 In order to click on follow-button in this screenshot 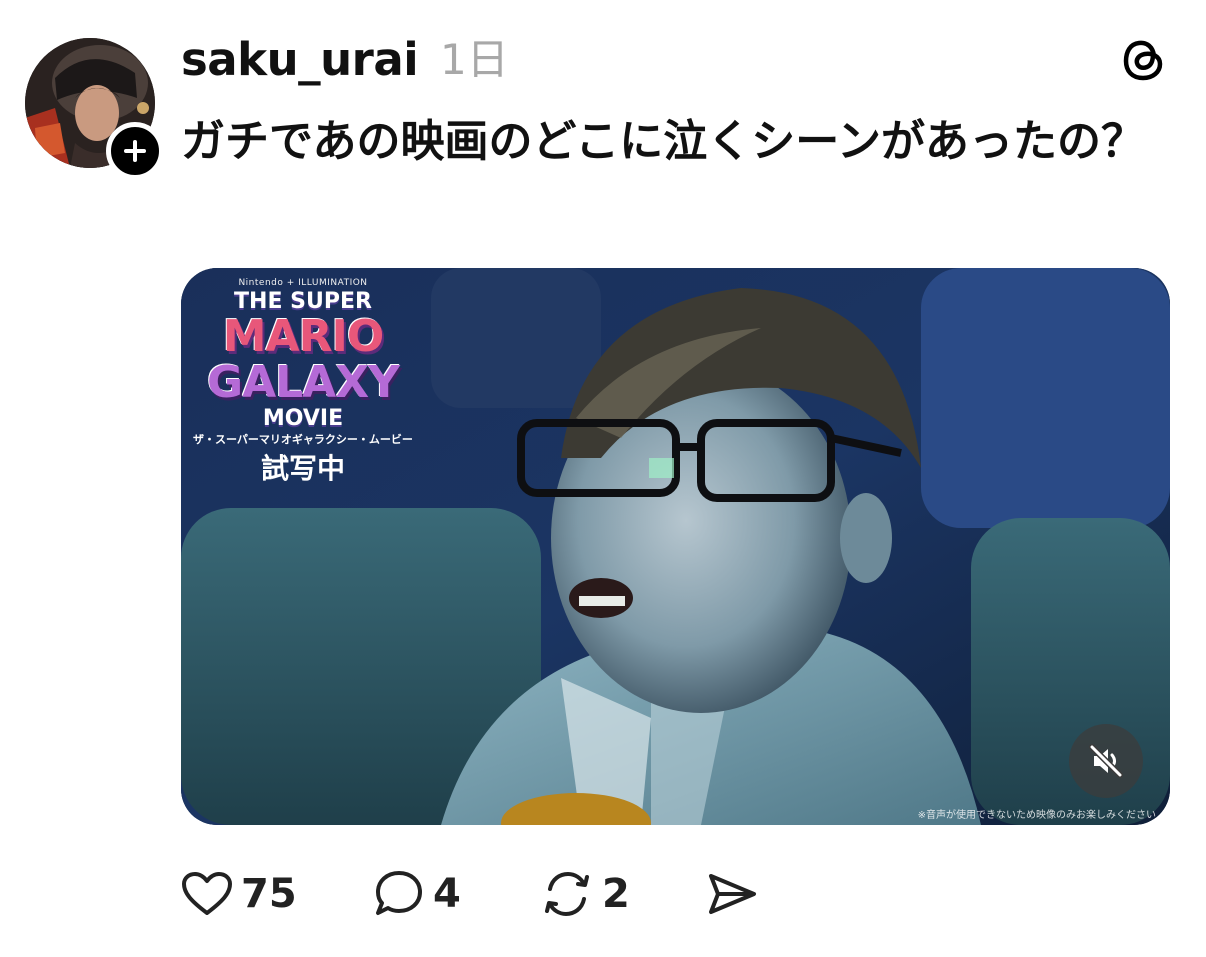, I will do `click(135, 151)`.